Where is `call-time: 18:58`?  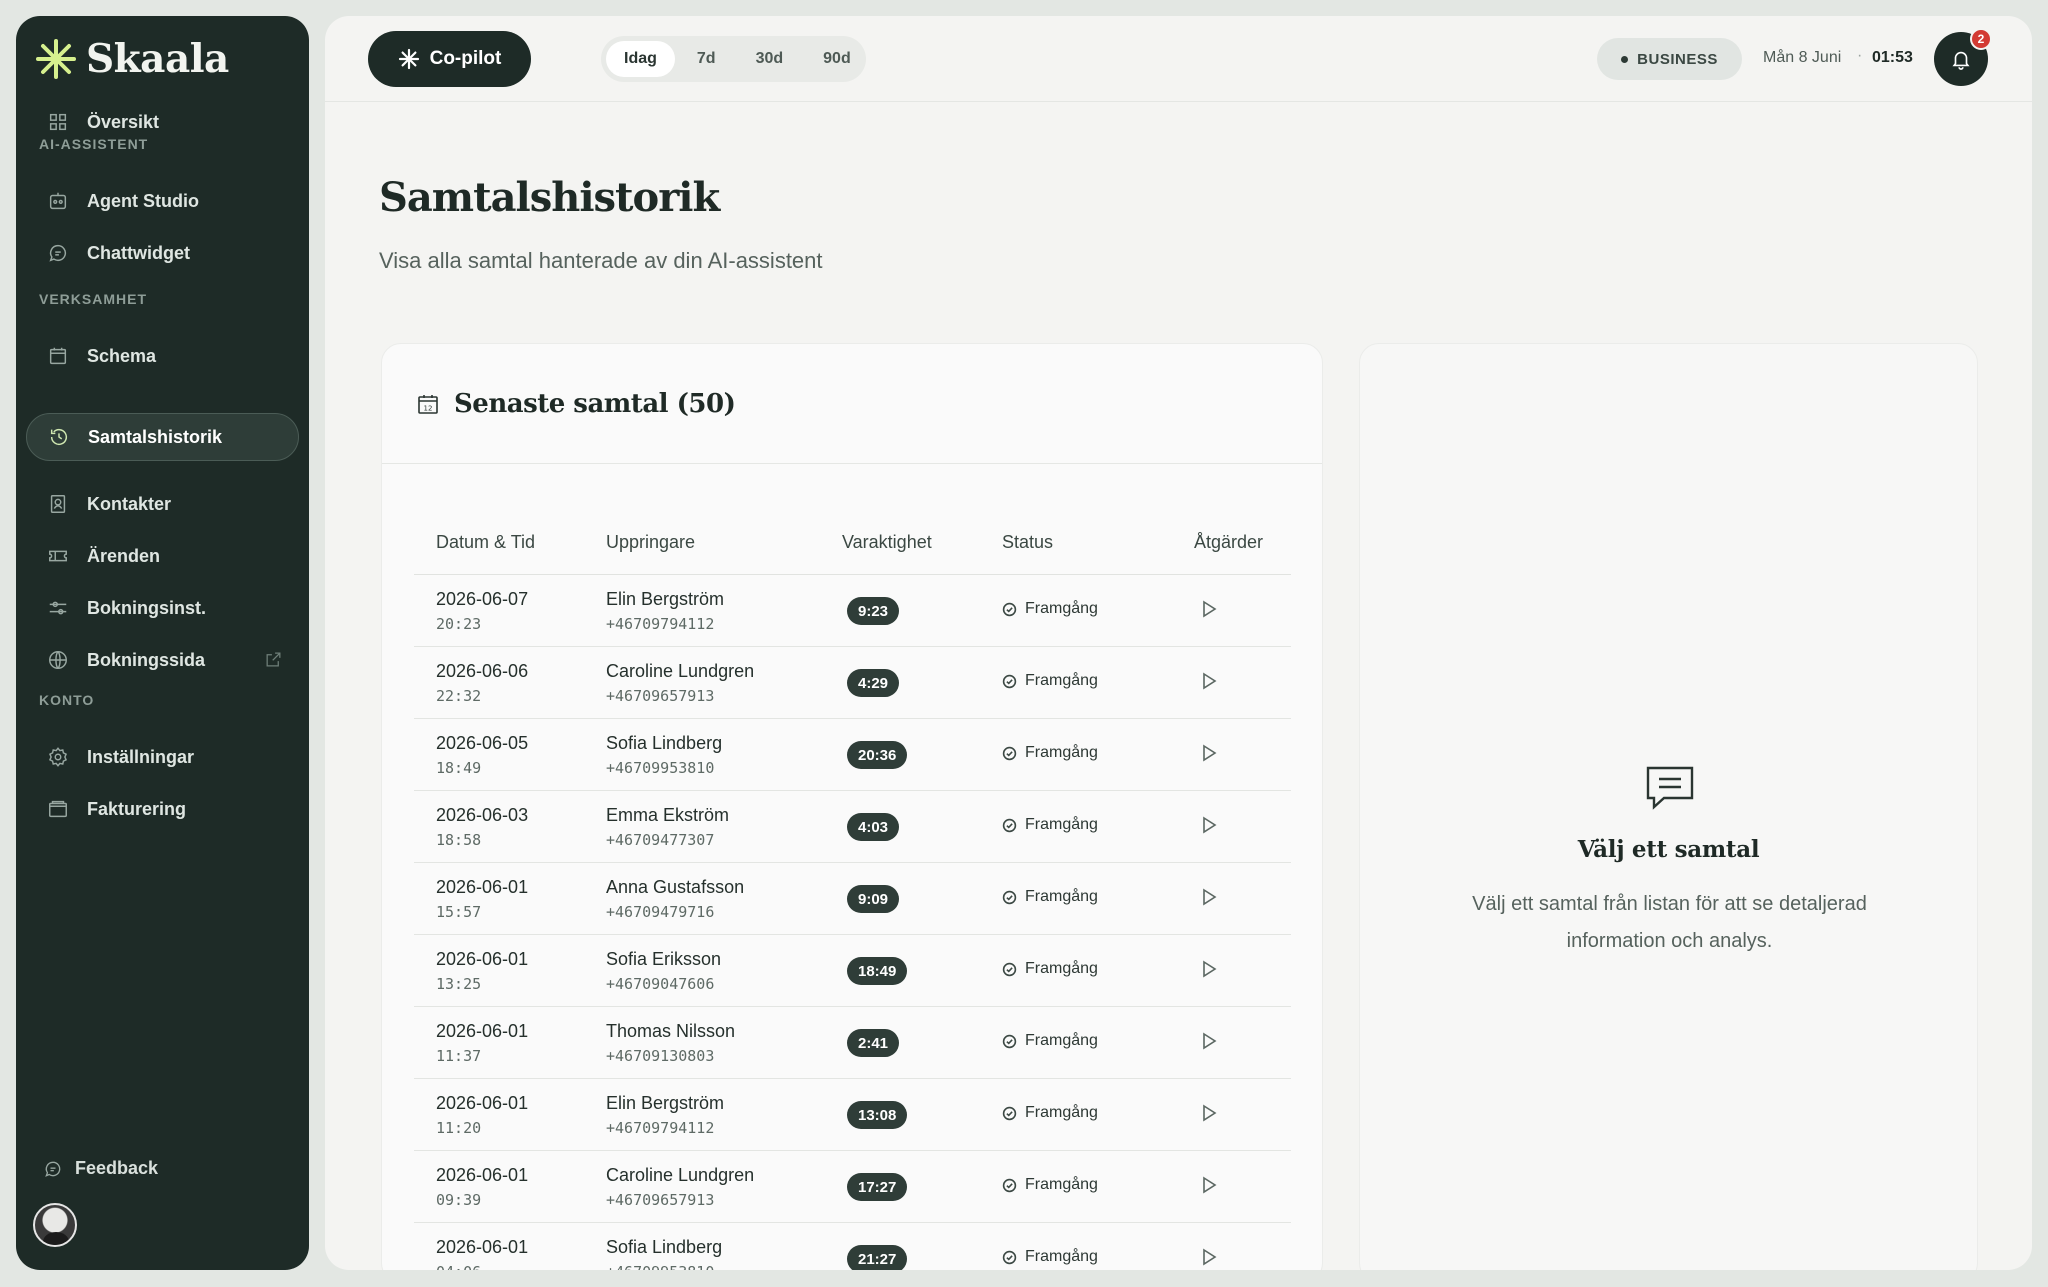
call-time: 18:58 is located at coordinates (459, 840).